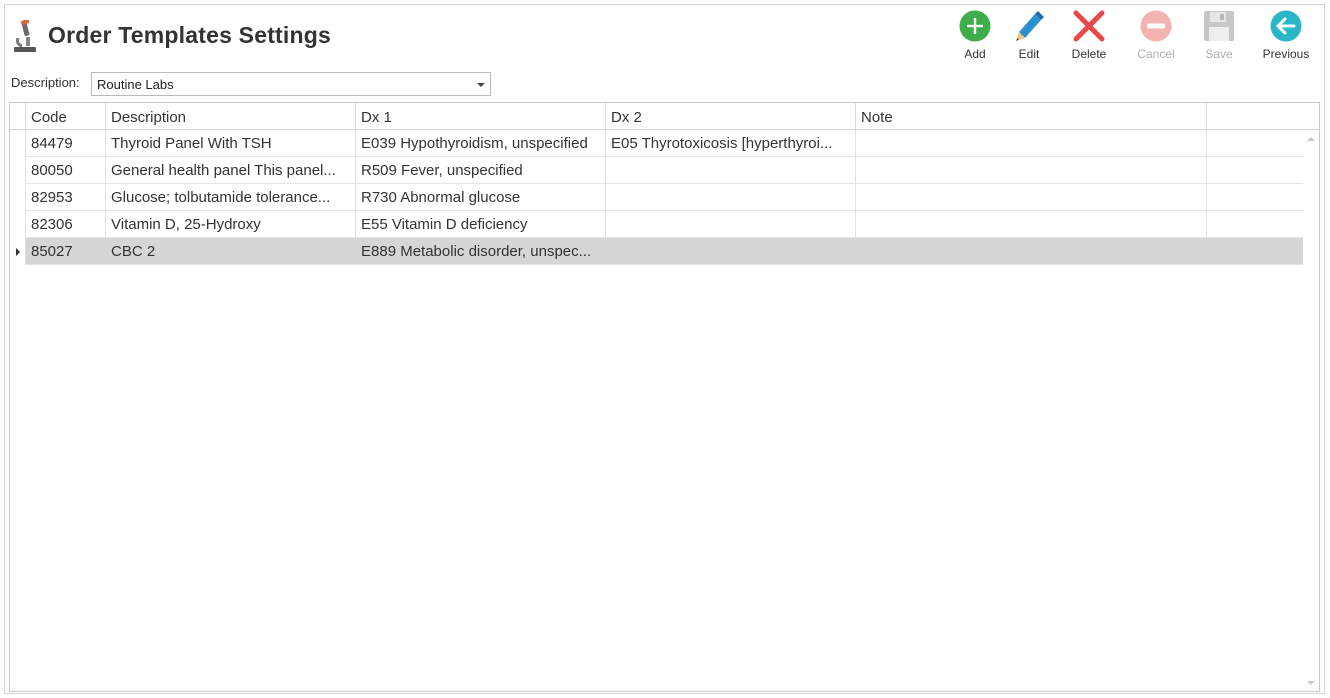  I want to click on scroll-down-arrow-icon, so click(1311, 683).